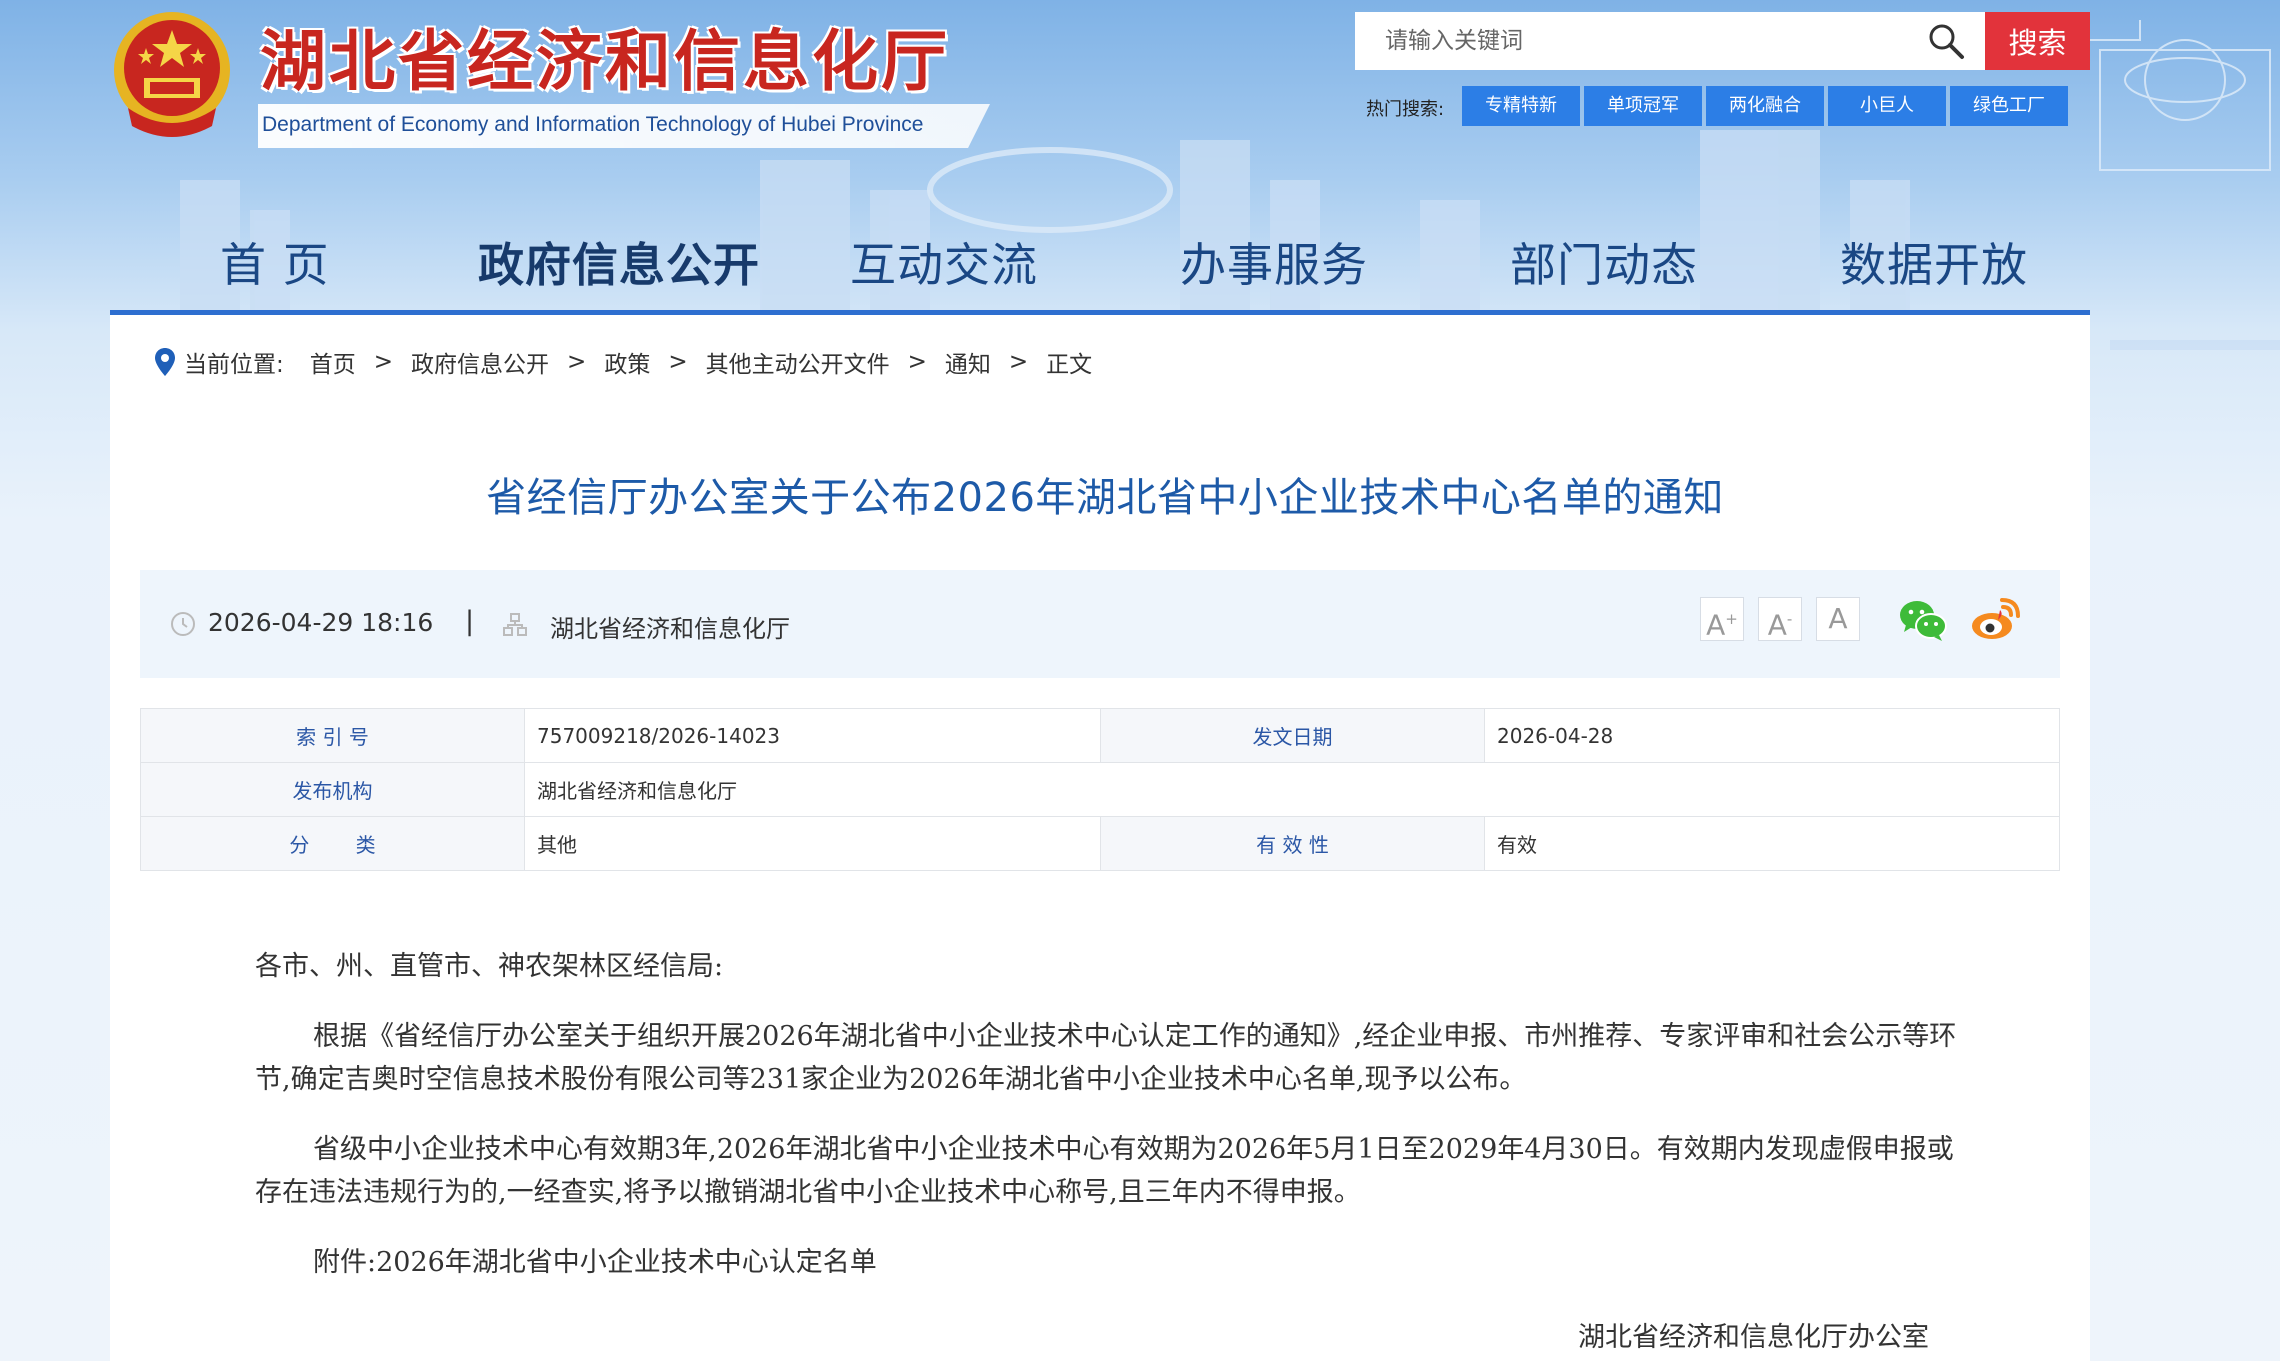 Image resolution: width=2280 pixels, height=1361 pixels. Describe the element at coordinates (1292, 789) in the screenshot. I see `publishing-org-value: 湖北省经济和信息化厅` at that location.